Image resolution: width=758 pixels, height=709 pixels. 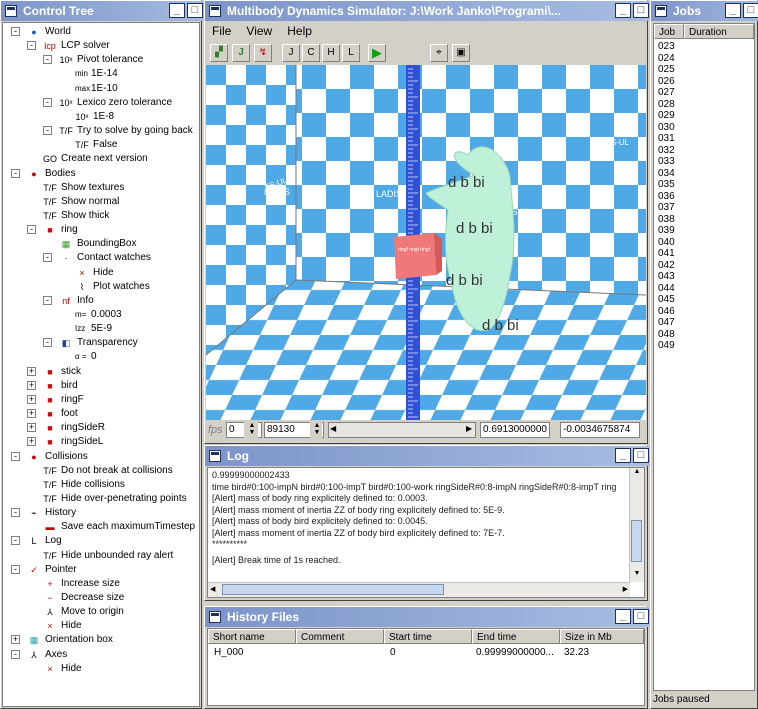 What do you see at coordinates (428, 636) in the screenshot?
I see `column-header-start-time: Start time` at bounding box center [428, 636].